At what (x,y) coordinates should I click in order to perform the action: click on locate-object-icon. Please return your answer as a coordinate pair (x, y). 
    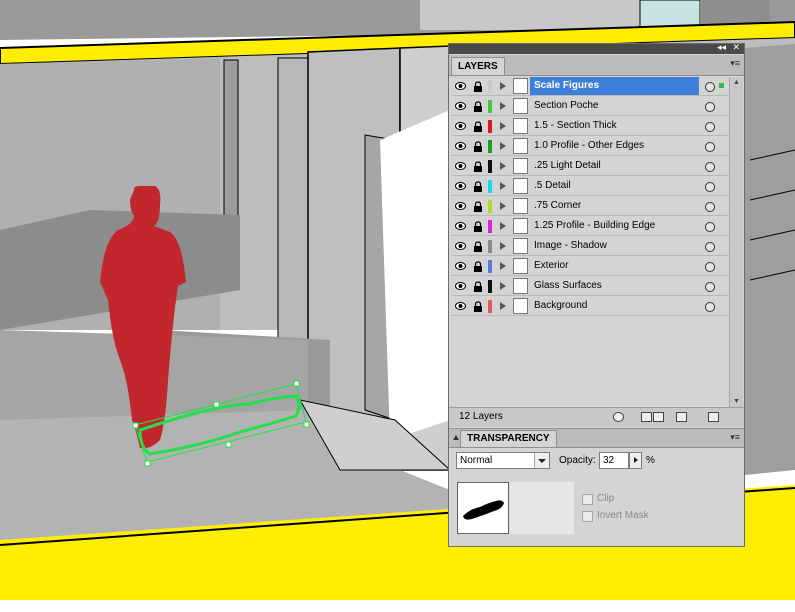
    Looking at the image, I should click on (618, 417).